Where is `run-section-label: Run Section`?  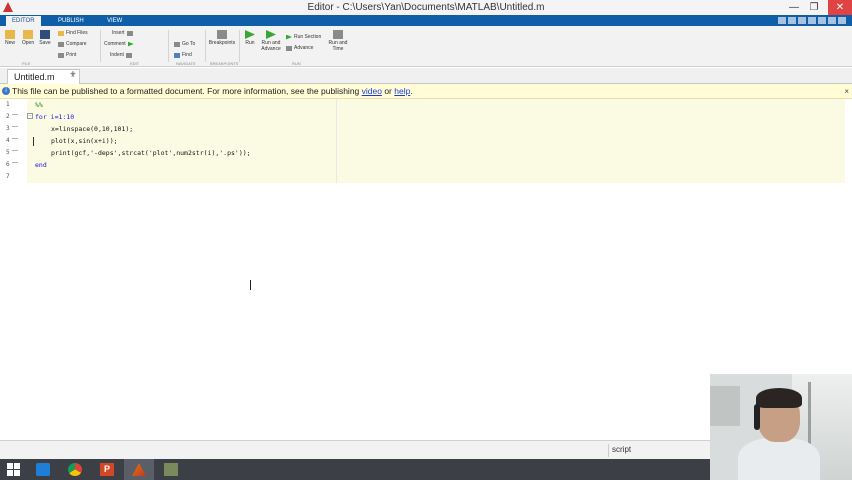
run-section-label: Run Section is located at coordinates (308, 37).